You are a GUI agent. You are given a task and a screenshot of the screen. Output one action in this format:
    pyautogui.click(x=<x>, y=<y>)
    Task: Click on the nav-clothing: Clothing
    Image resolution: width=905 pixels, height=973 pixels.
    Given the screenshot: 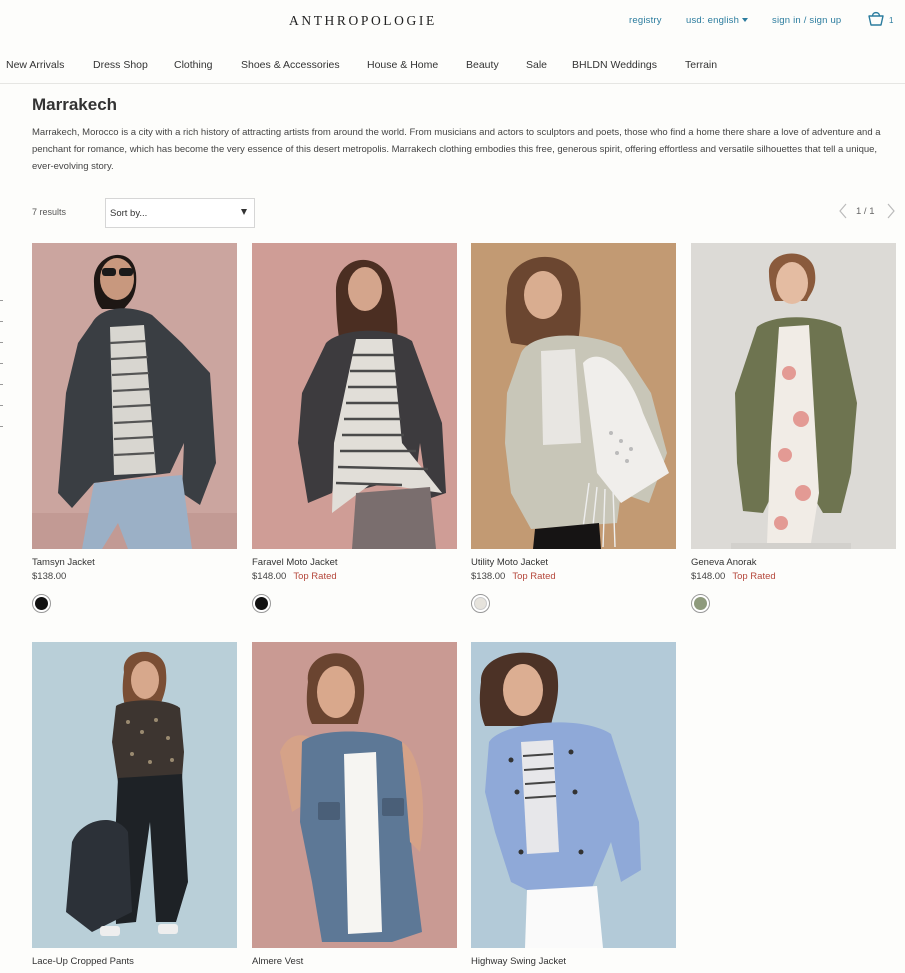 What is the action you would take?
    pyautogui.click(x=193, y=65)
    